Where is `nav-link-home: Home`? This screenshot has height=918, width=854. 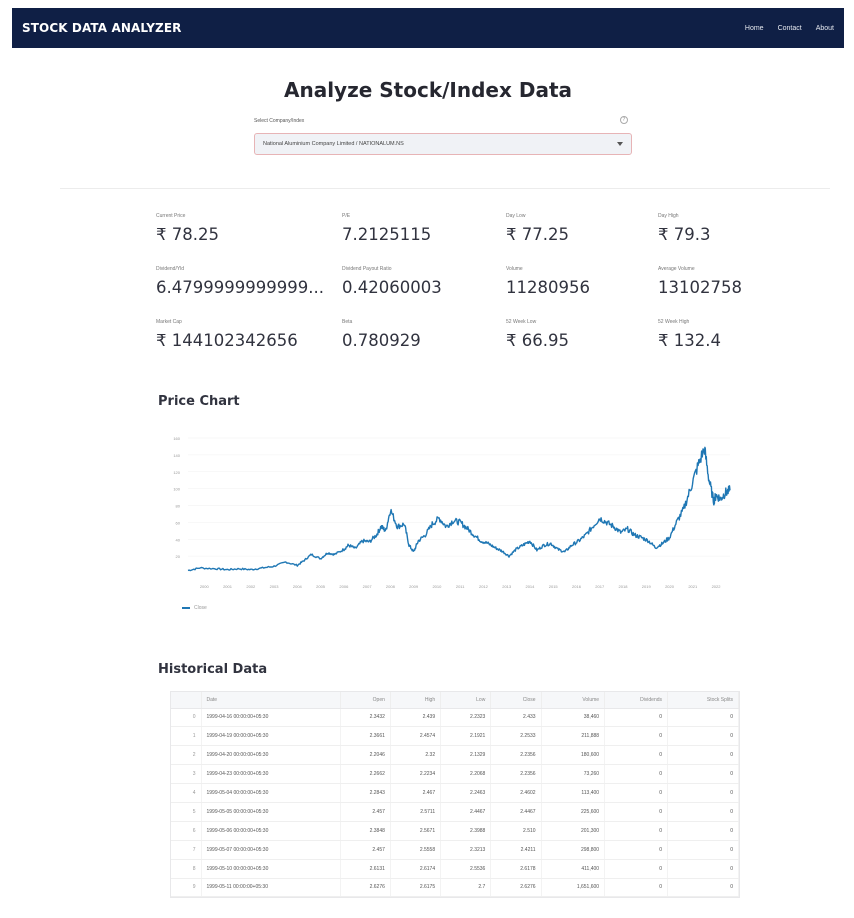
nav-link-home: Home is located at coordinates (754, 28).